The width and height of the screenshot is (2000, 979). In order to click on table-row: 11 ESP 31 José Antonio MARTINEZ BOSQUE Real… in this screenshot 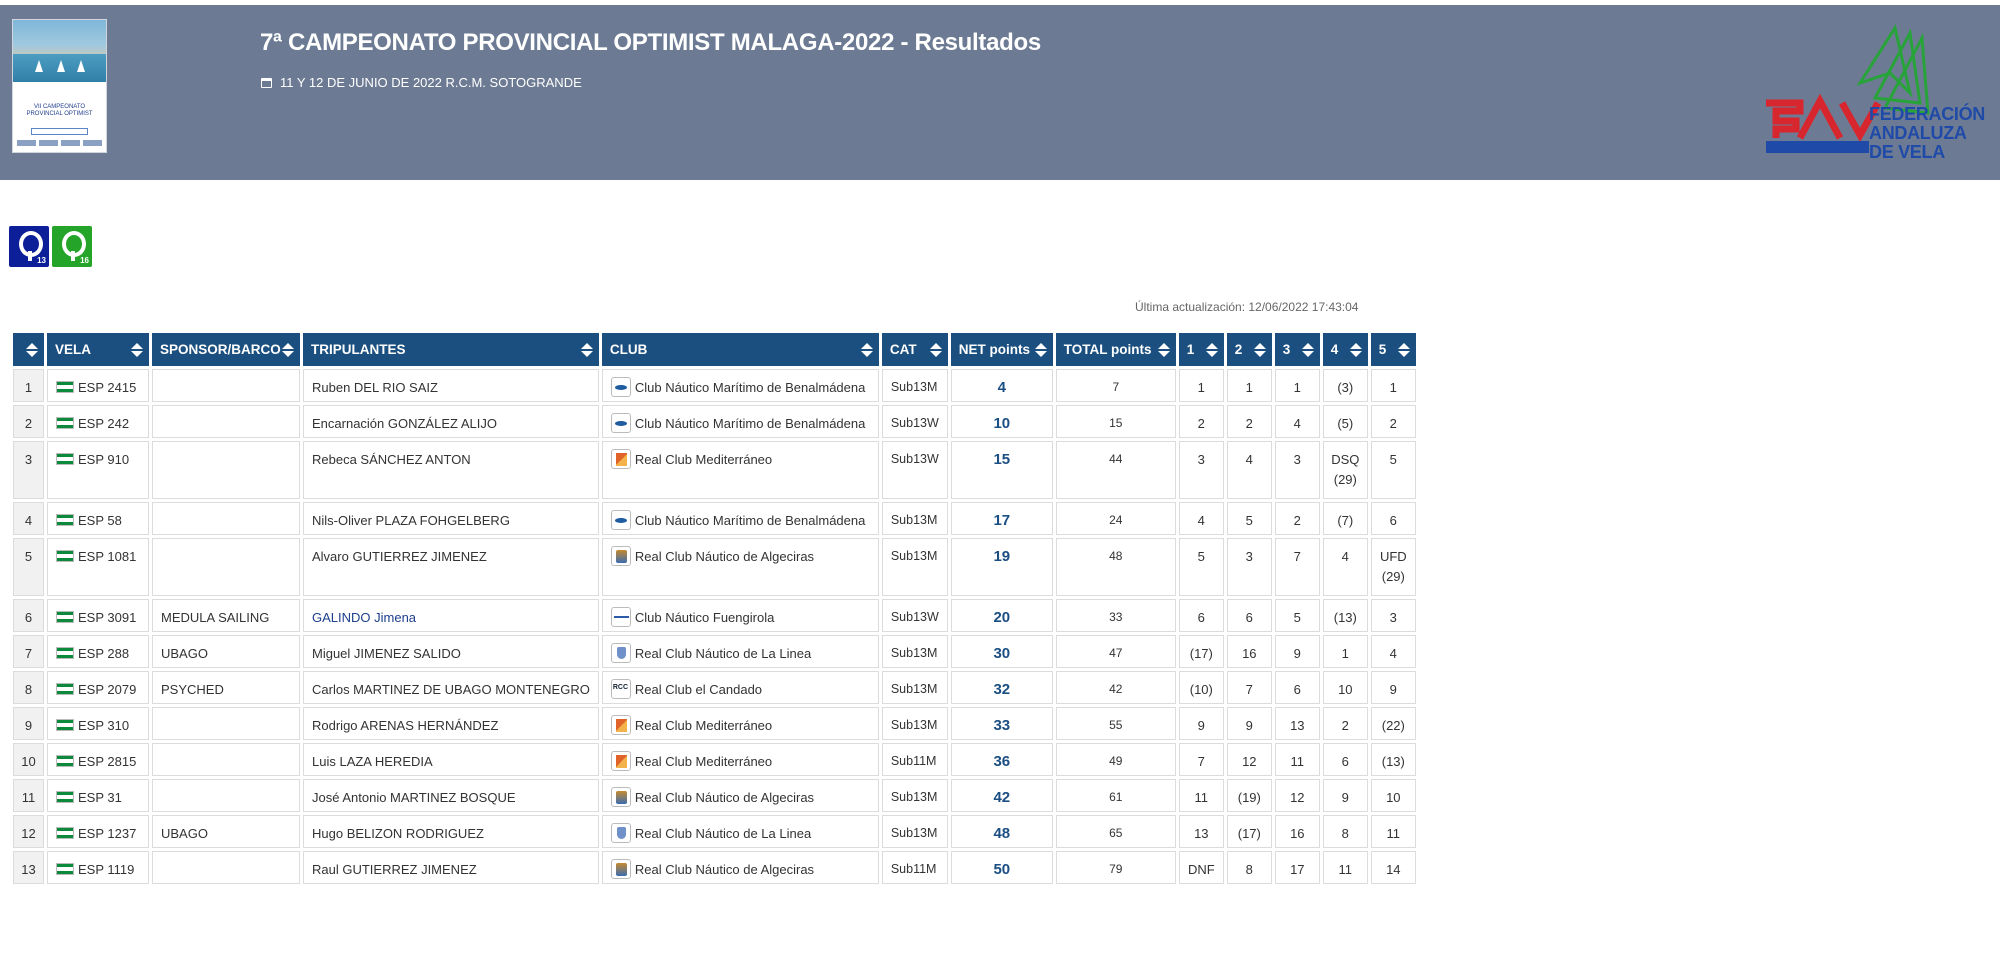, I will do `click(714, 795)`.